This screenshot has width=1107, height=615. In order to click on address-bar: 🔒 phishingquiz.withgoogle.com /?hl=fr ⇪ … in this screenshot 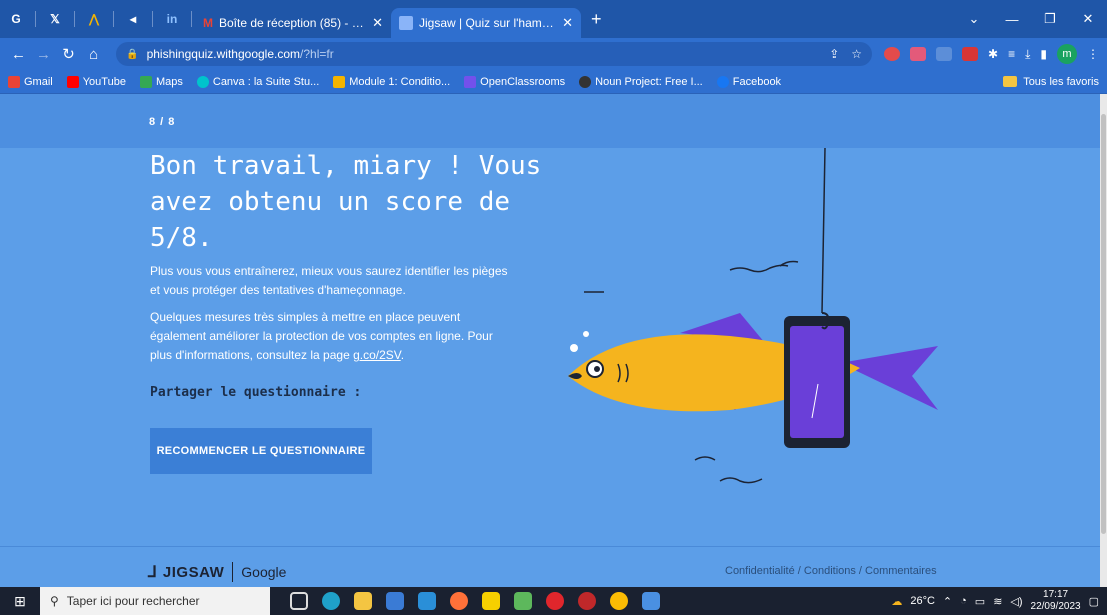, I will do `click(494, 54)`.